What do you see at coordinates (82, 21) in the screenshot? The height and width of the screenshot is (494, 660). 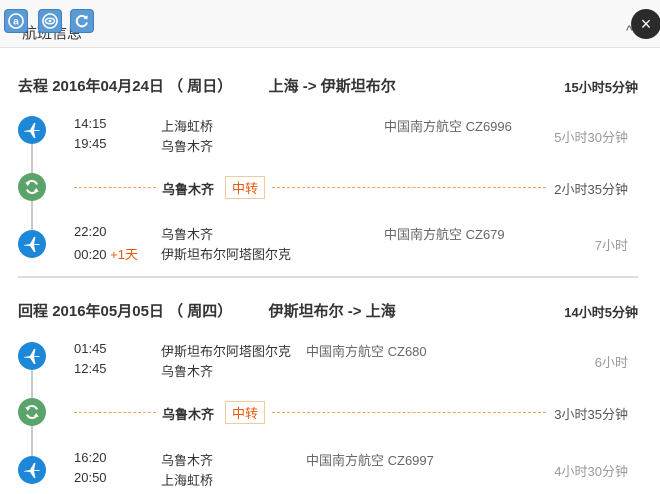 I see `refresh-icon` at bounding box center [82, 21].